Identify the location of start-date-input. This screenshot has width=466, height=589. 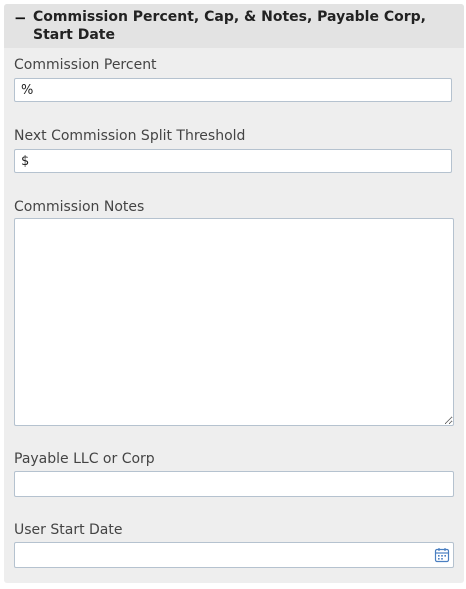
(234, 555).